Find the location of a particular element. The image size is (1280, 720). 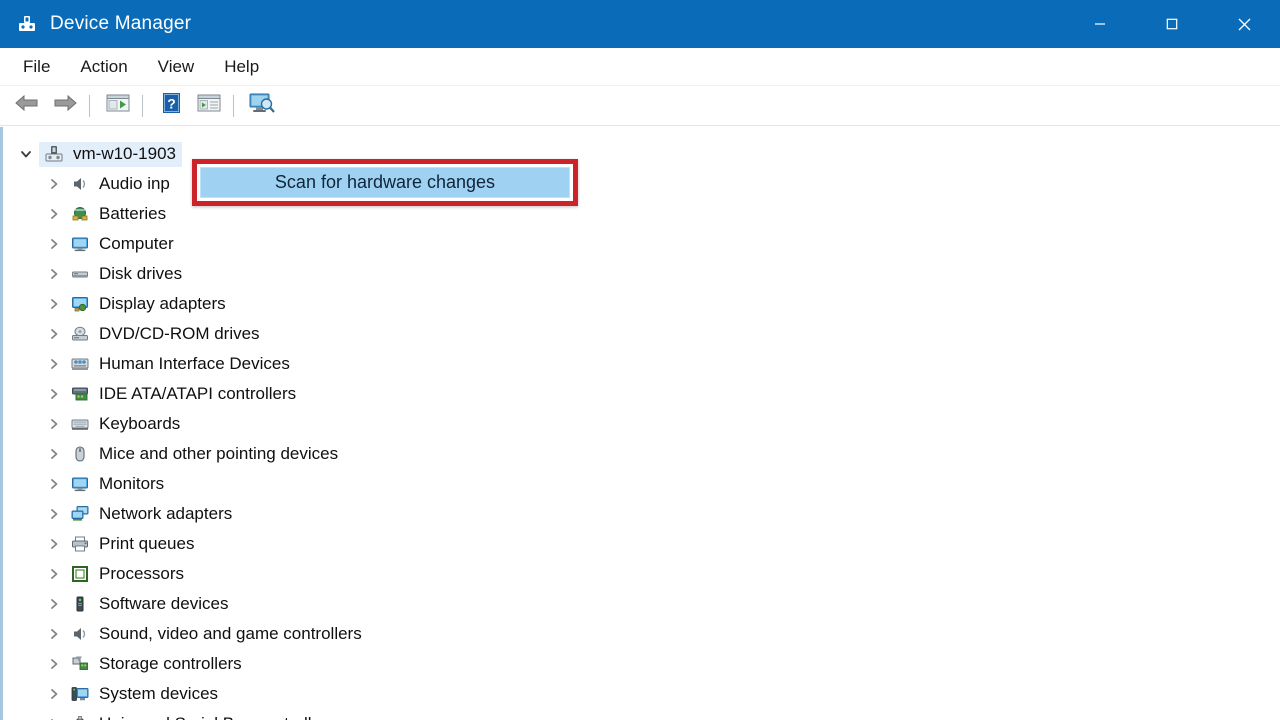

menu-item-help: Help is located at coordinates (241, 67).